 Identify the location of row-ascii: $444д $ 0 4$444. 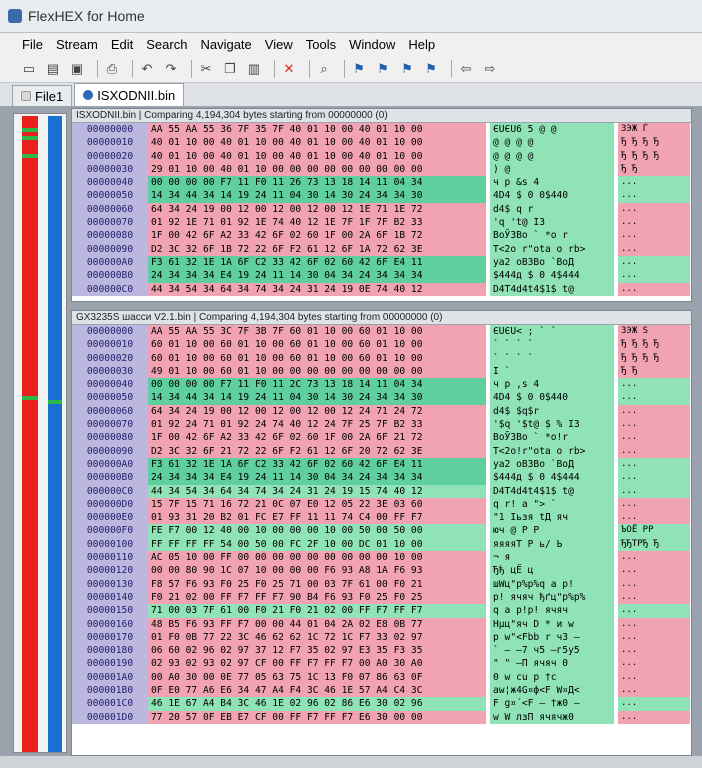
(552, 276).